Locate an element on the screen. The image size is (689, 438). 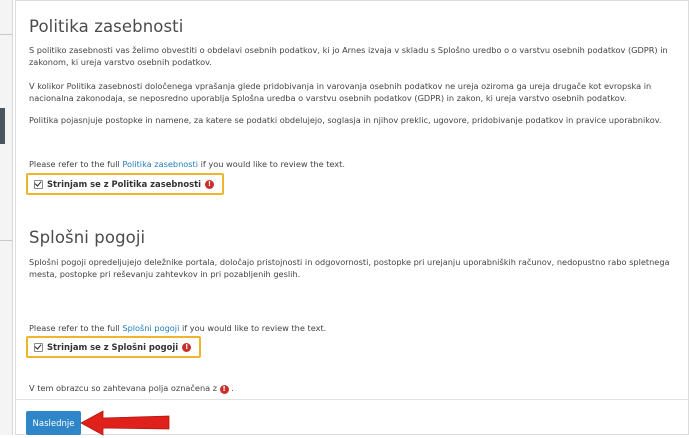
required-note-suffix: . is located at coordinates (231, 388).